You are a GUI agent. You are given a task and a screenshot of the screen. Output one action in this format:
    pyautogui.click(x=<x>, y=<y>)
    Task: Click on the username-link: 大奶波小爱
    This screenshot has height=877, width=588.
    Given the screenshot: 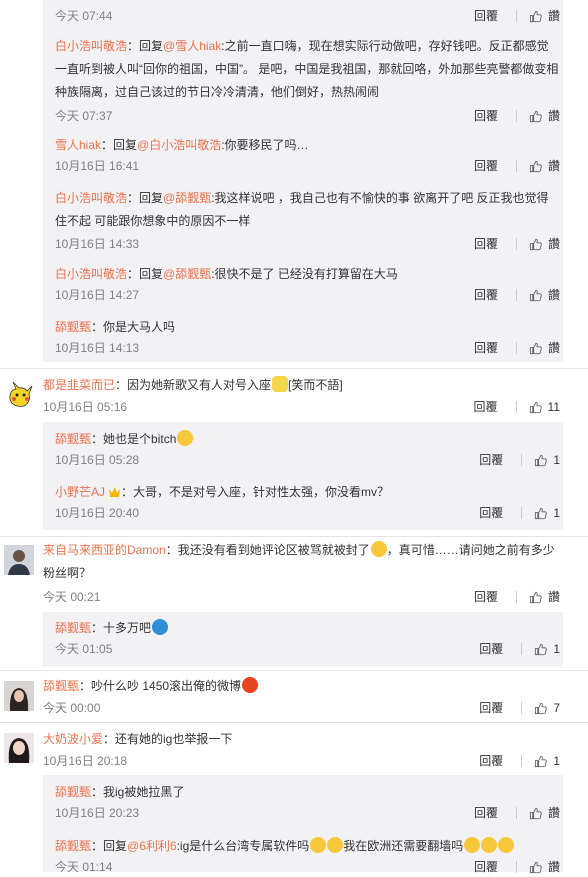 What is the action you would take?
    pyautogui.click(x=73, y=739)
    